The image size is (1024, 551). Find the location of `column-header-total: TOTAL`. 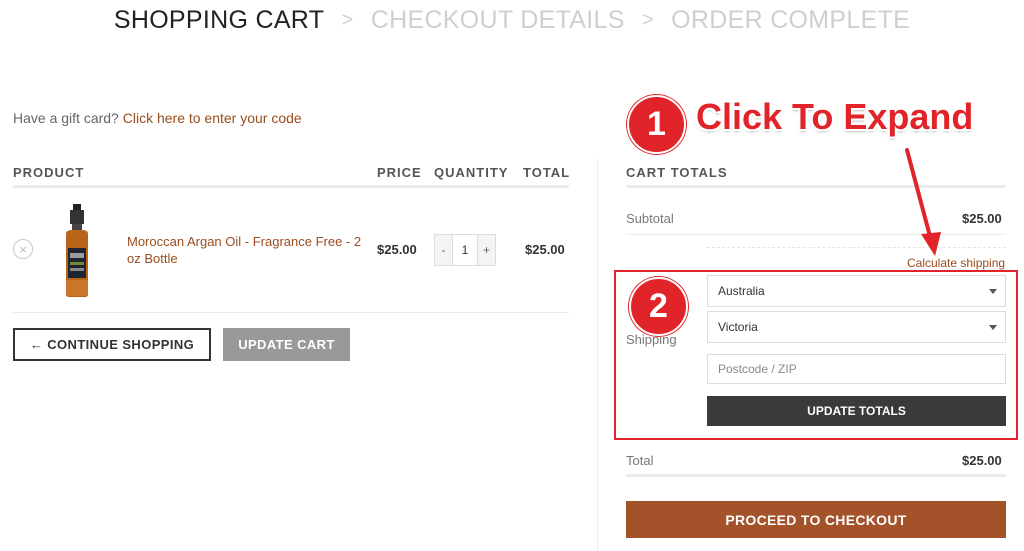

column-header-total: TOTAL is located at coordinates (547, 172).